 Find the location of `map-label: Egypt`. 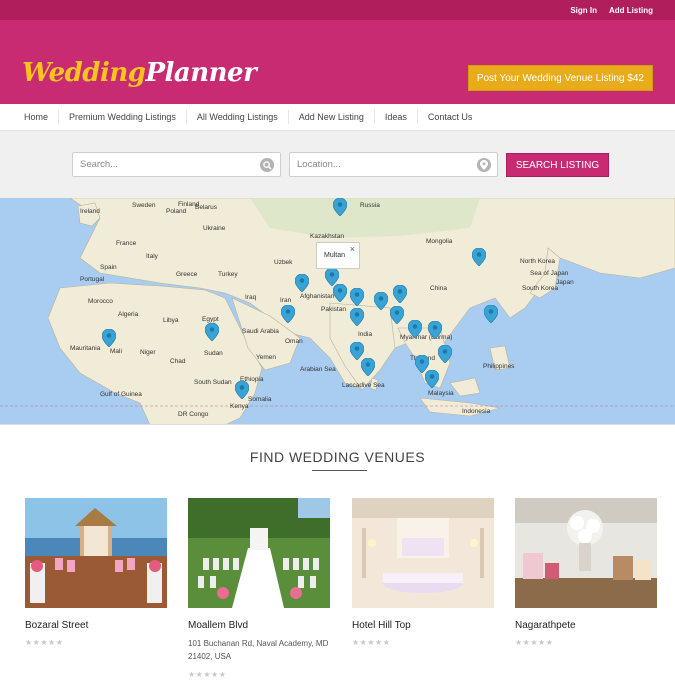

map-label: Egypt is located at coordinates (210, 319).